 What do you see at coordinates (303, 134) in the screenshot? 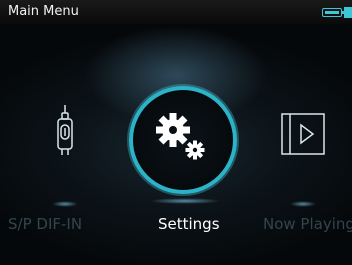
I see `play-icon` at bounding box center [303, 134].